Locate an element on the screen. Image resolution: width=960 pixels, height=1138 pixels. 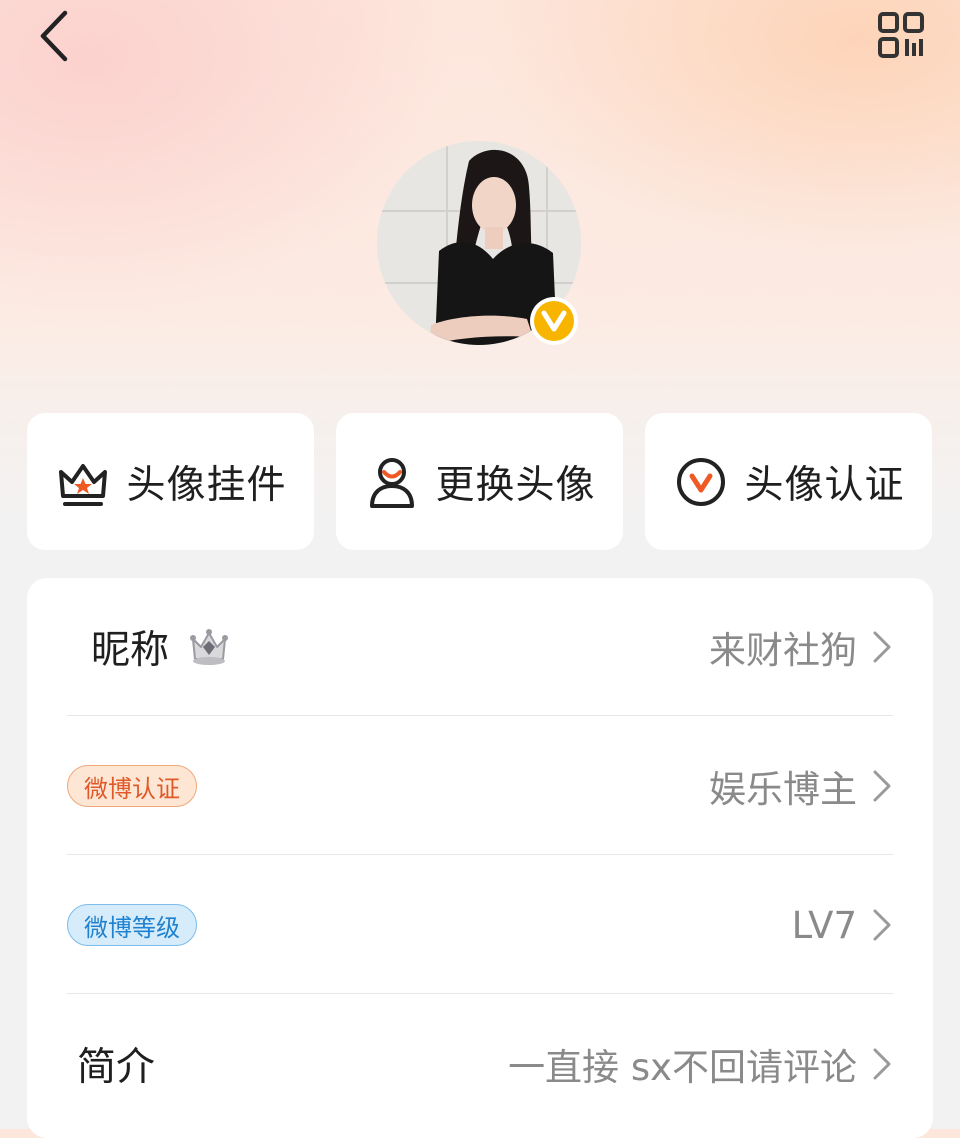
crown-medal-icon is located at coordinates (209, 647).